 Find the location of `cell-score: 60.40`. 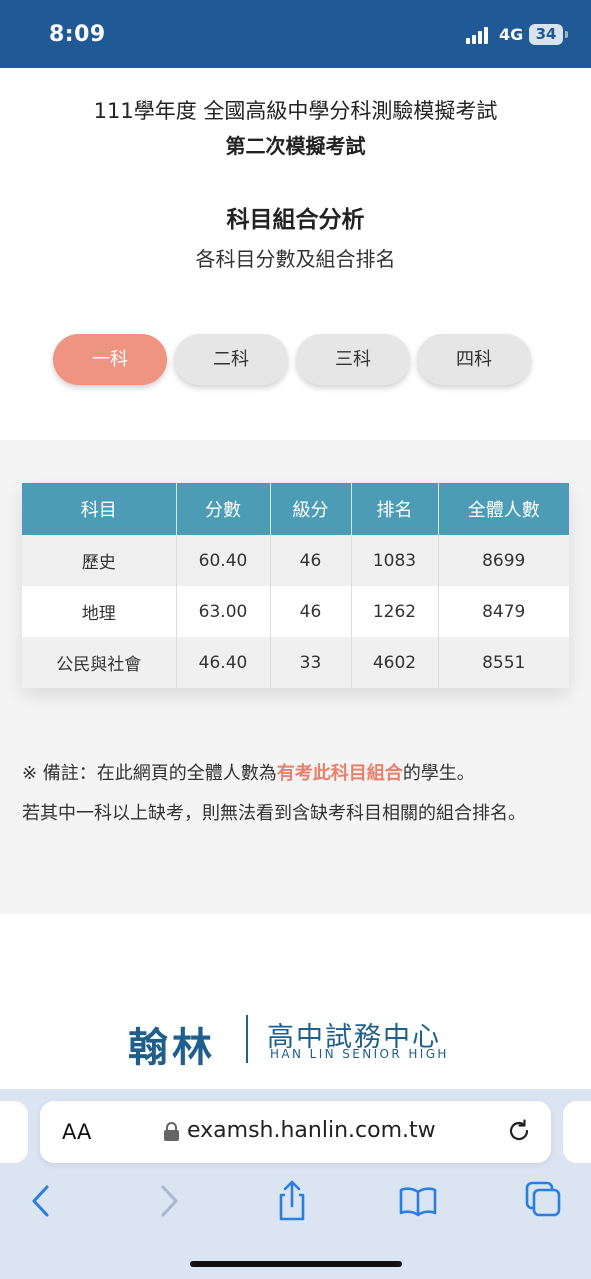

cell-score: 60.40 is located at coordinates (223, 560).